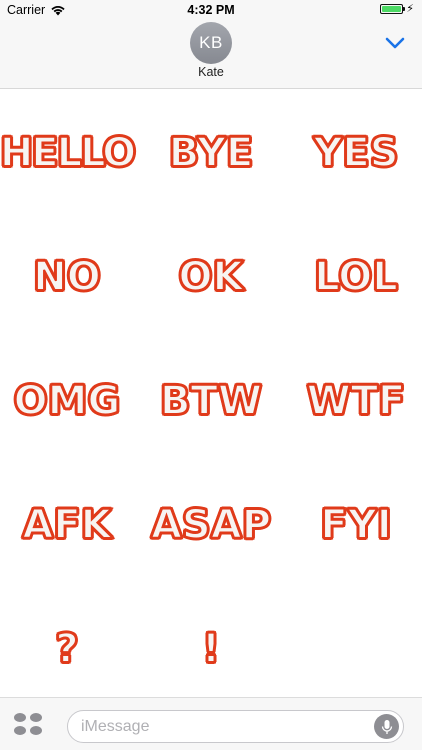  I want to click on bolt-icon: ⚡︎, so click(410, 9).